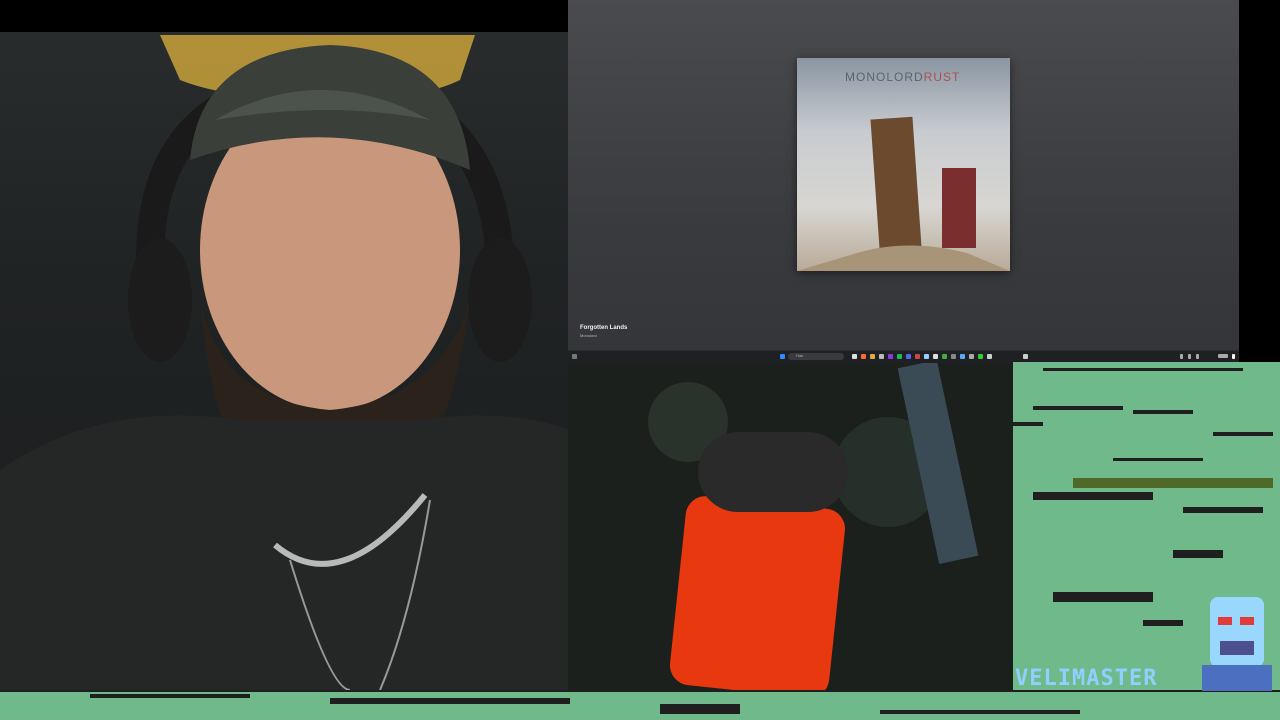 The height and width of the screenshot is (720, 1280). What do you see at coordinates (800, 355) in the screenshot?
I see `search-placeholder: Hae` at bounding box center [800, 355].